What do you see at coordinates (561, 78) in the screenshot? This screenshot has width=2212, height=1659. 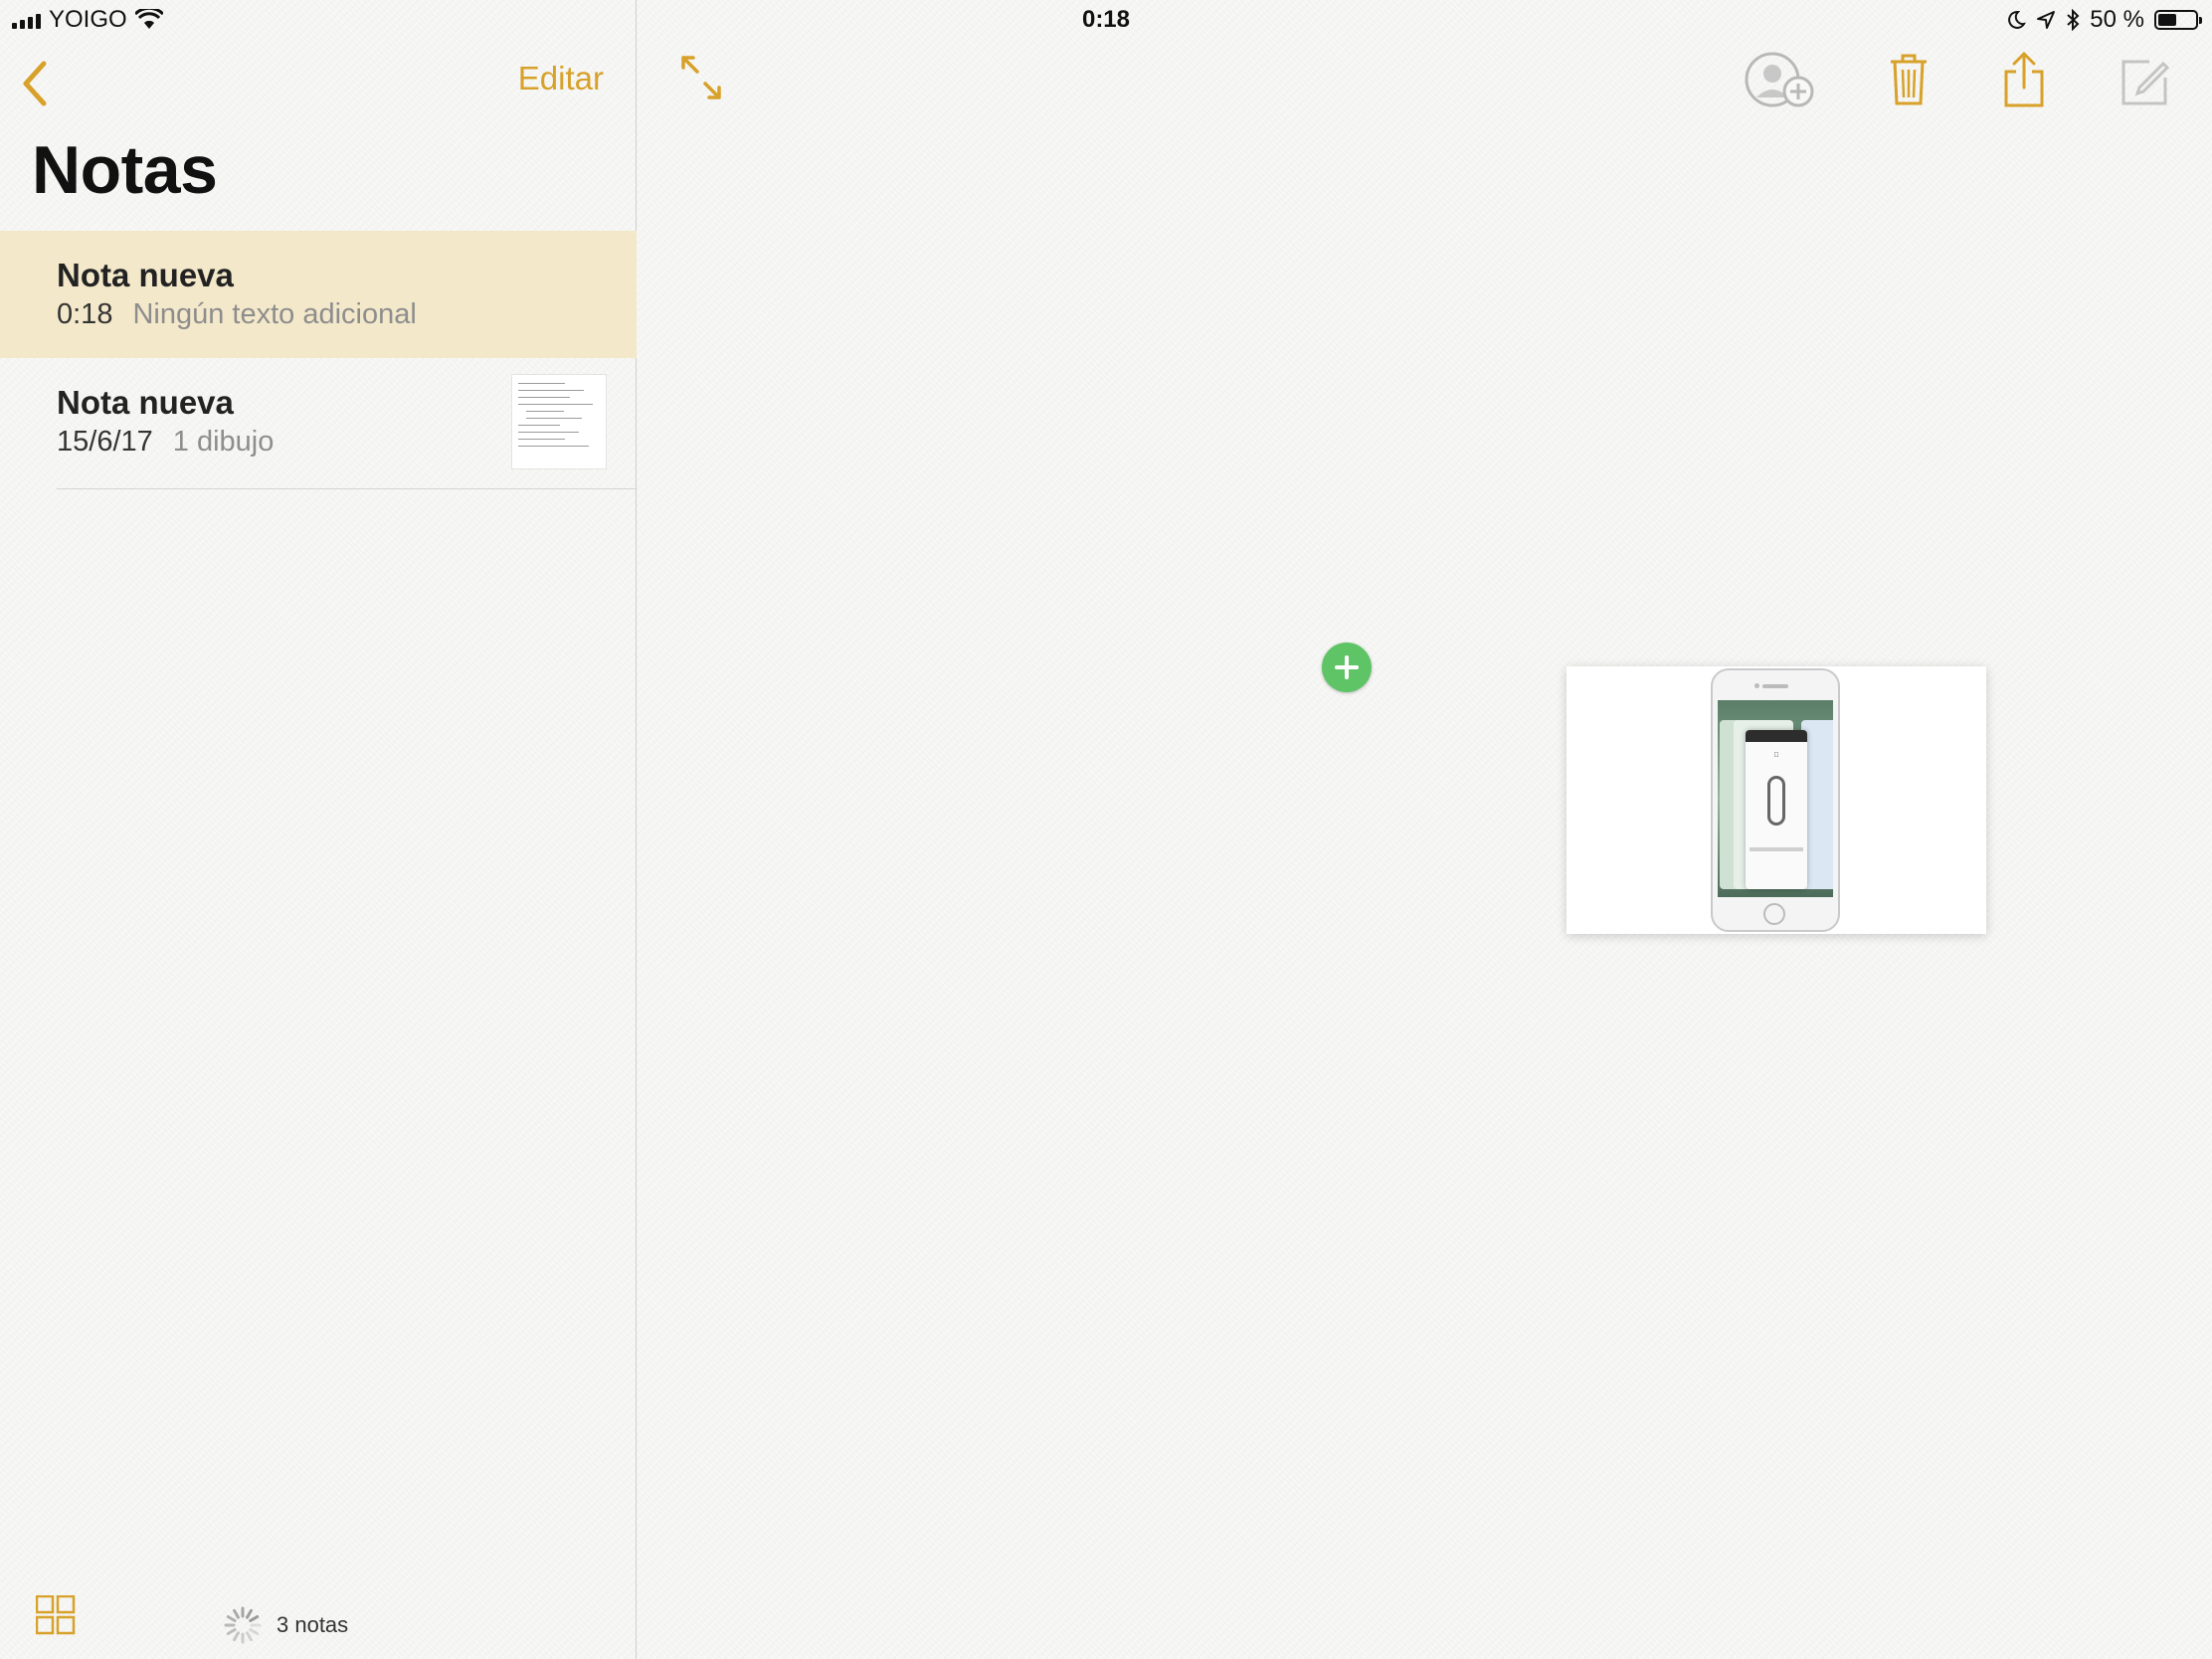 I see `edit-button: Editar` at bounding box center [561, 78].